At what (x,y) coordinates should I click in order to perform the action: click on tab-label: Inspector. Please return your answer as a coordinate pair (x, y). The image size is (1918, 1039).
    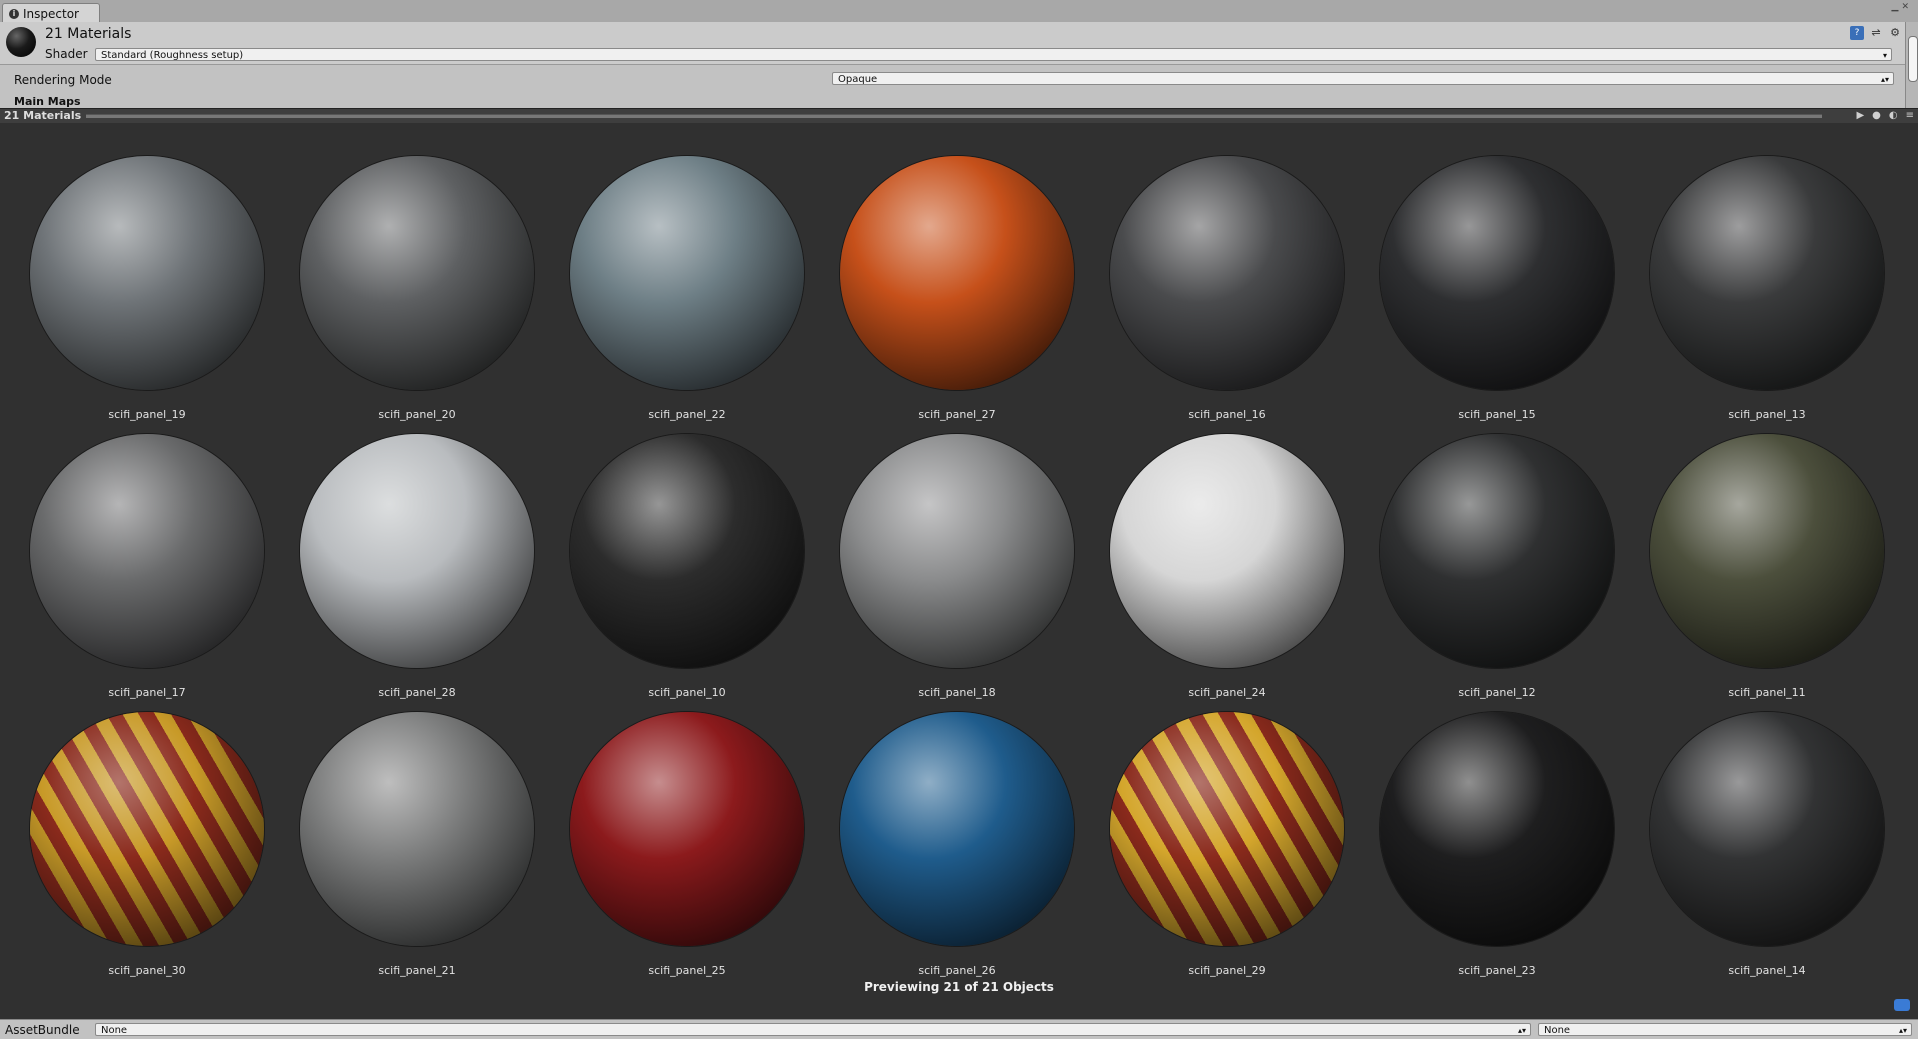
    Looking at the image, I should click on (51, 13).